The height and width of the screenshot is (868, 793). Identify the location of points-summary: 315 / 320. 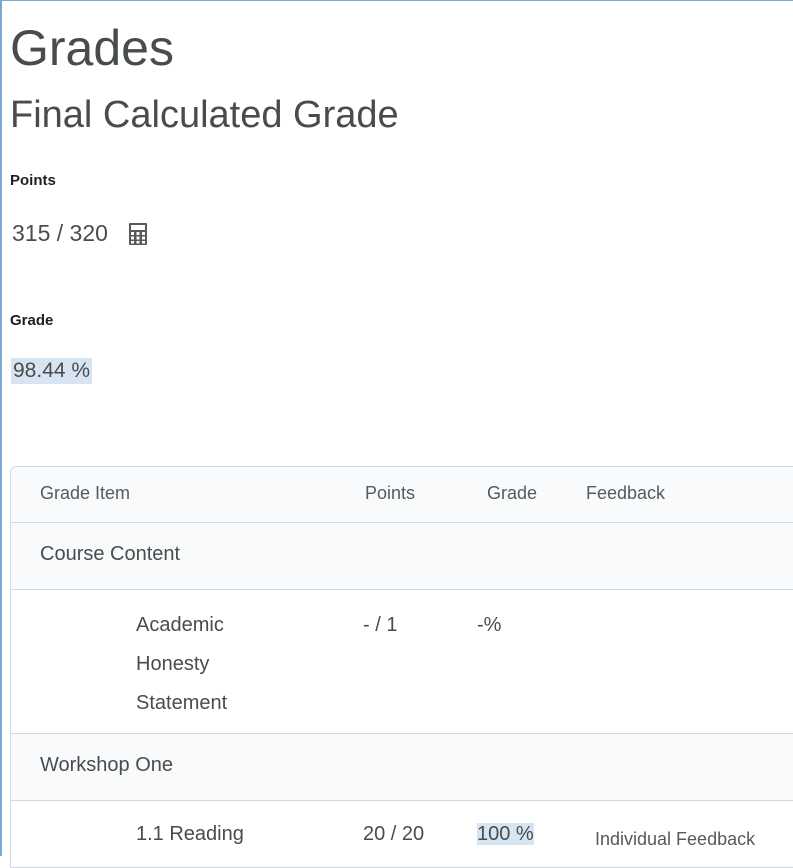
(80, 233).